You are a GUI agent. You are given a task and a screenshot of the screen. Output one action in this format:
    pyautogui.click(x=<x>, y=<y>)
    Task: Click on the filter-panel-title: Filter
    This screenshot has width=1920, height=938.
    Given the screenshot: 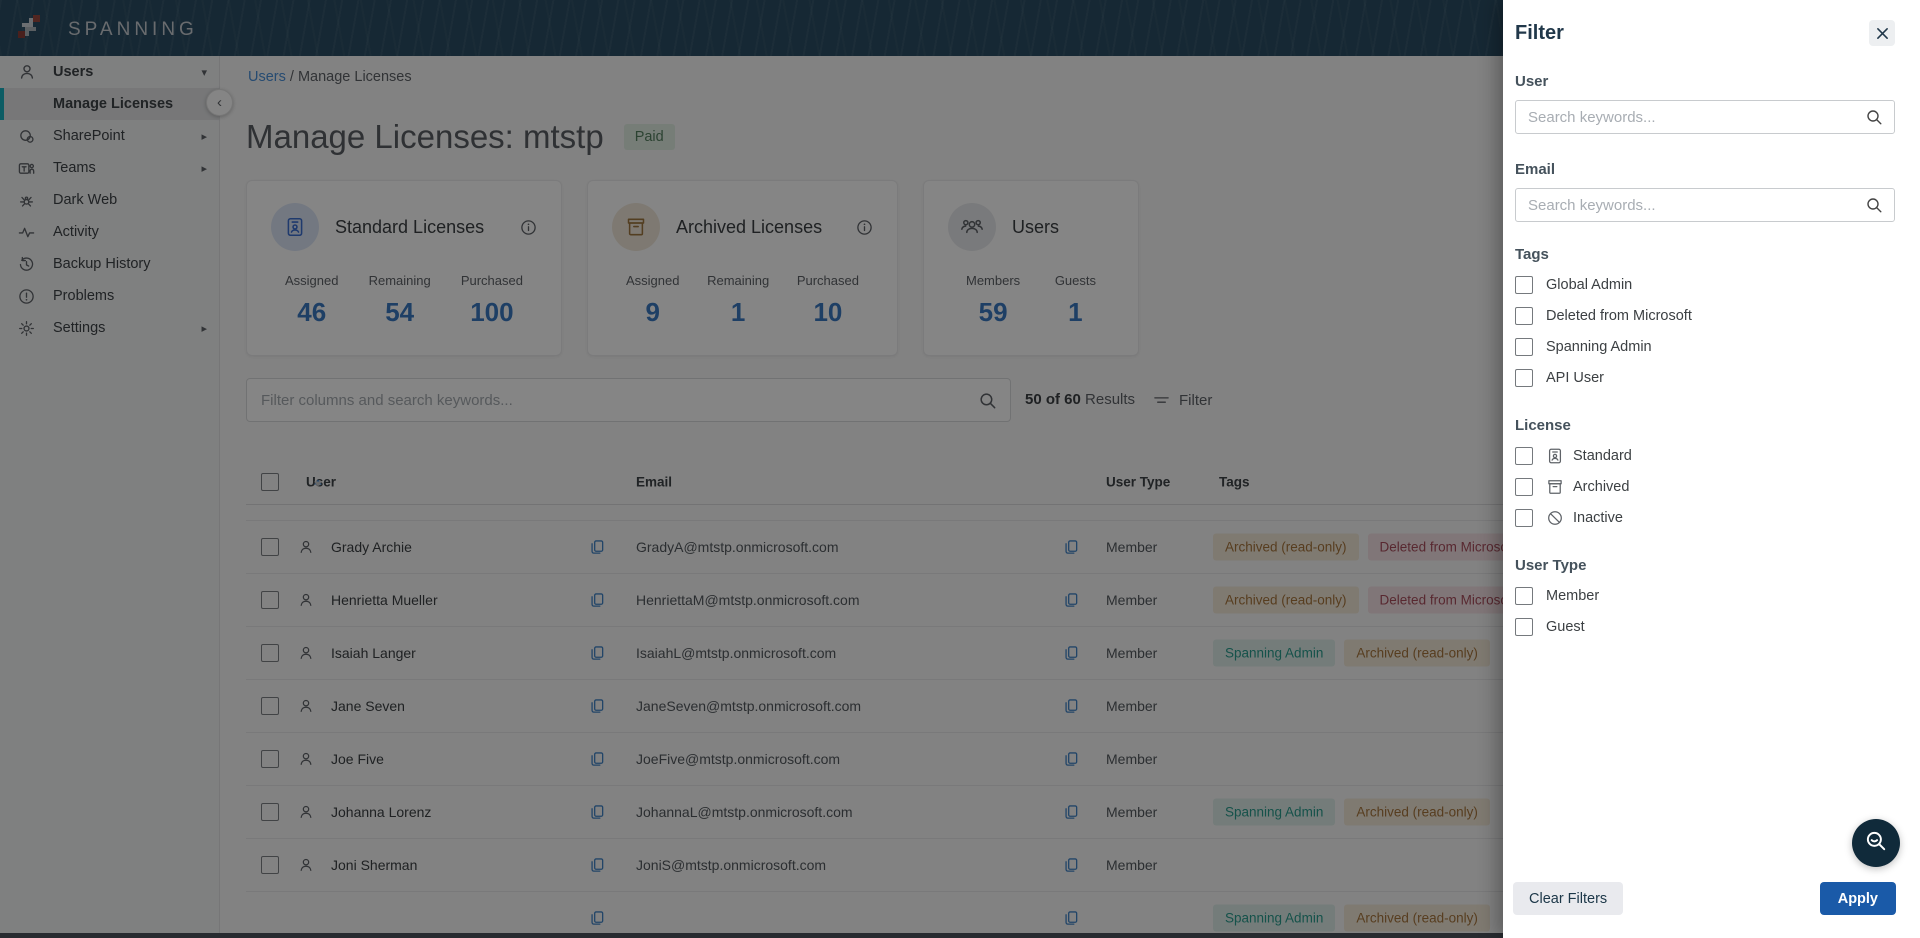 What is the action you would take?
    pyautogui.click(x=1539, y=32)
    